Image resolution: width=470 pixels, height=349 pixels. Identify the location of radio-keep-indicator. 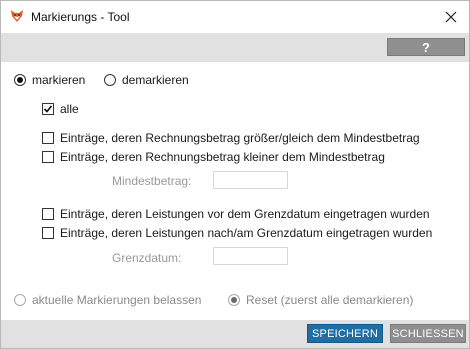
(20, 300).